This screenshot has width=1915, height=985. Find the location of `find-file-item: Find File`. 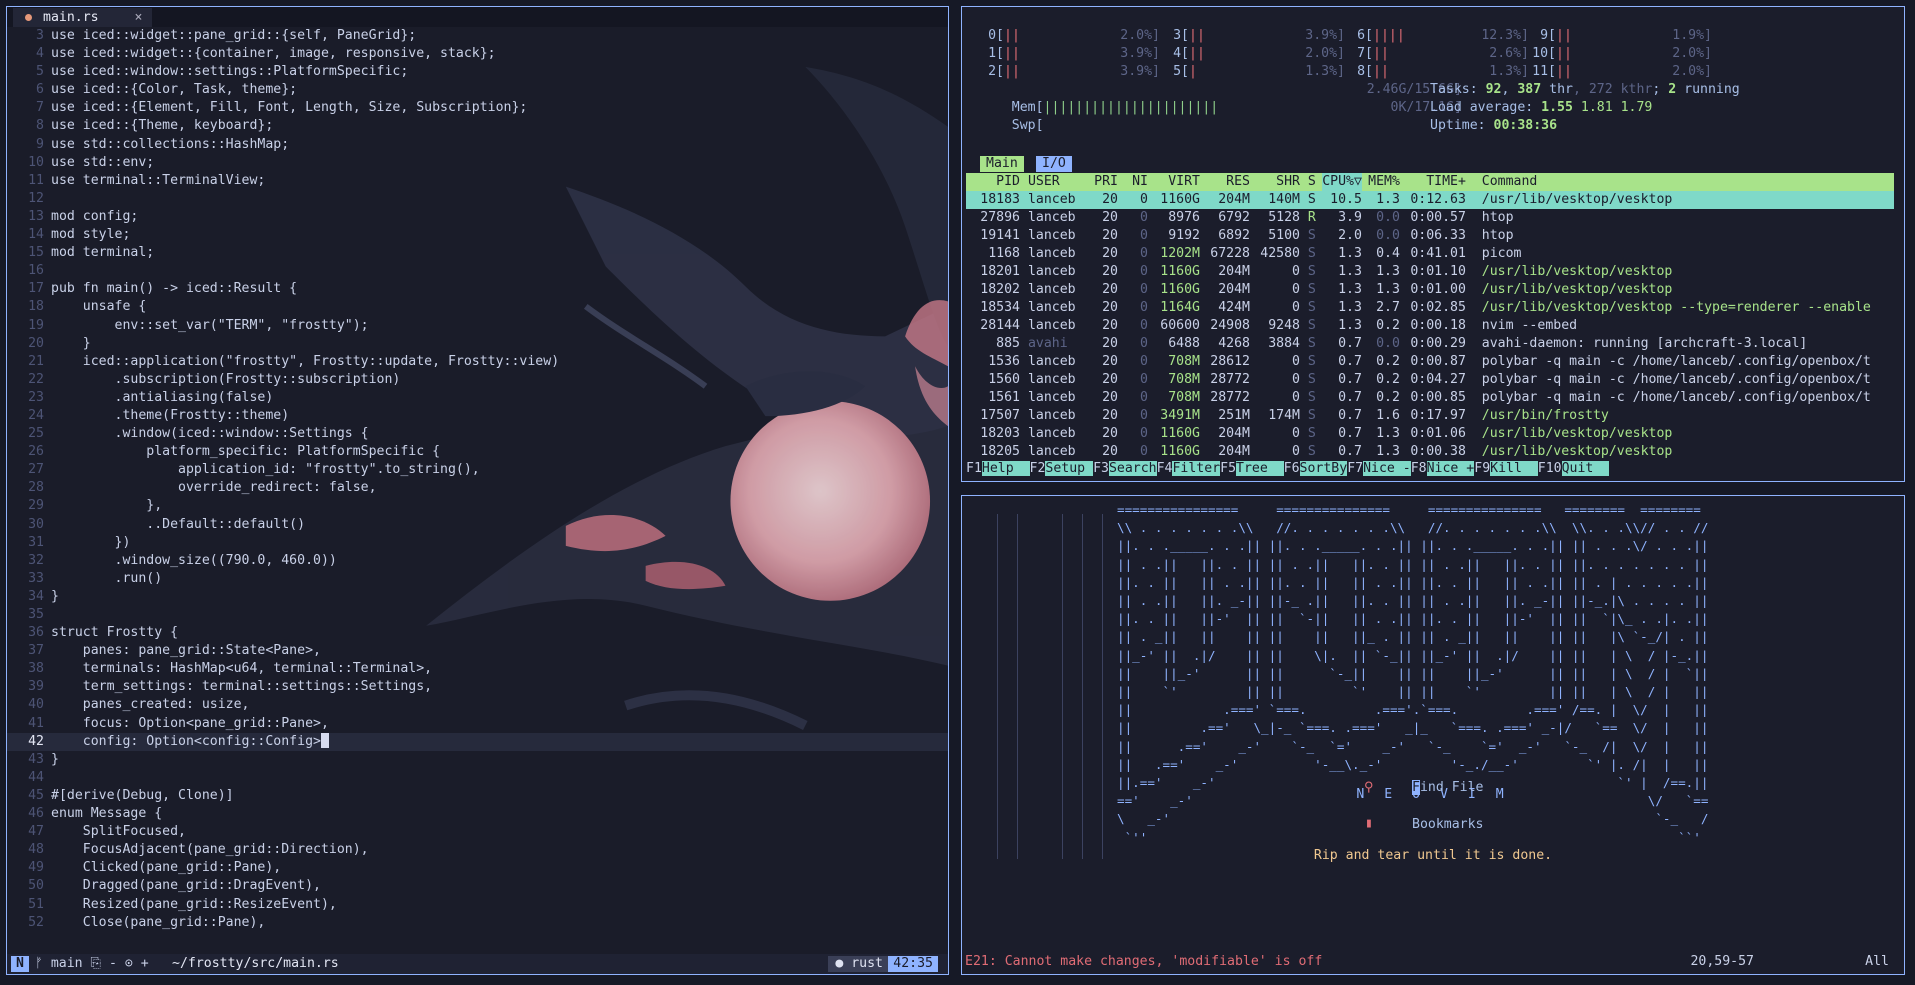

find-file-item: Find File is located at coordinates (1447, 788).